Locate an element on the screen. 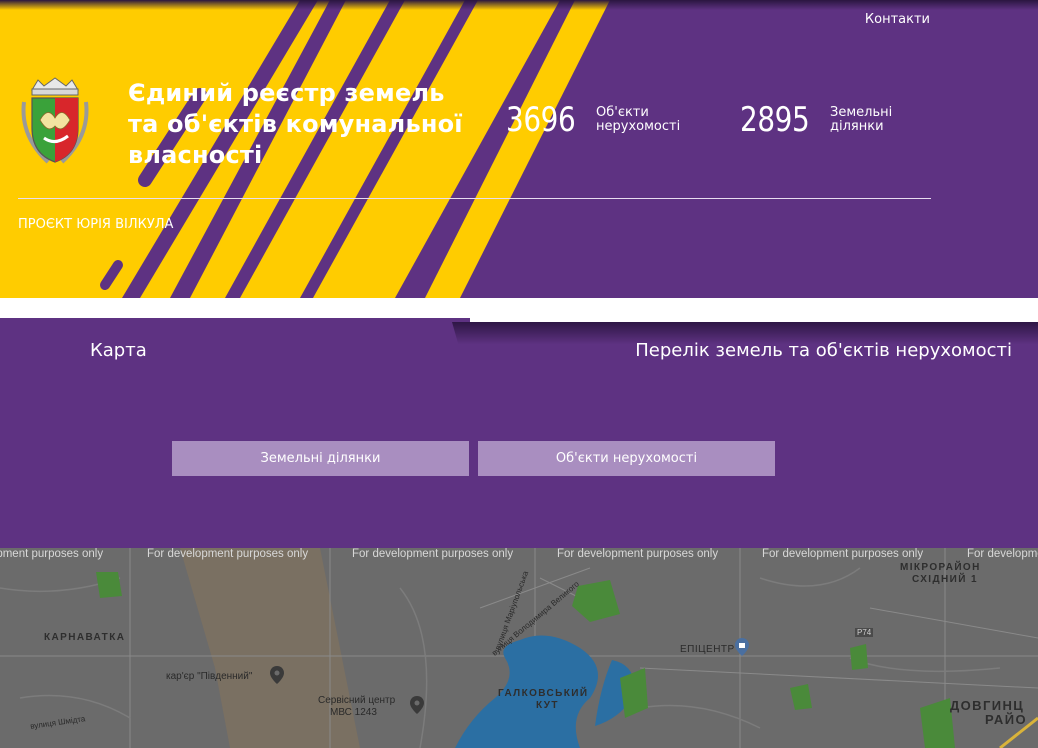  top-shadow is located at coordinates (519, 5).